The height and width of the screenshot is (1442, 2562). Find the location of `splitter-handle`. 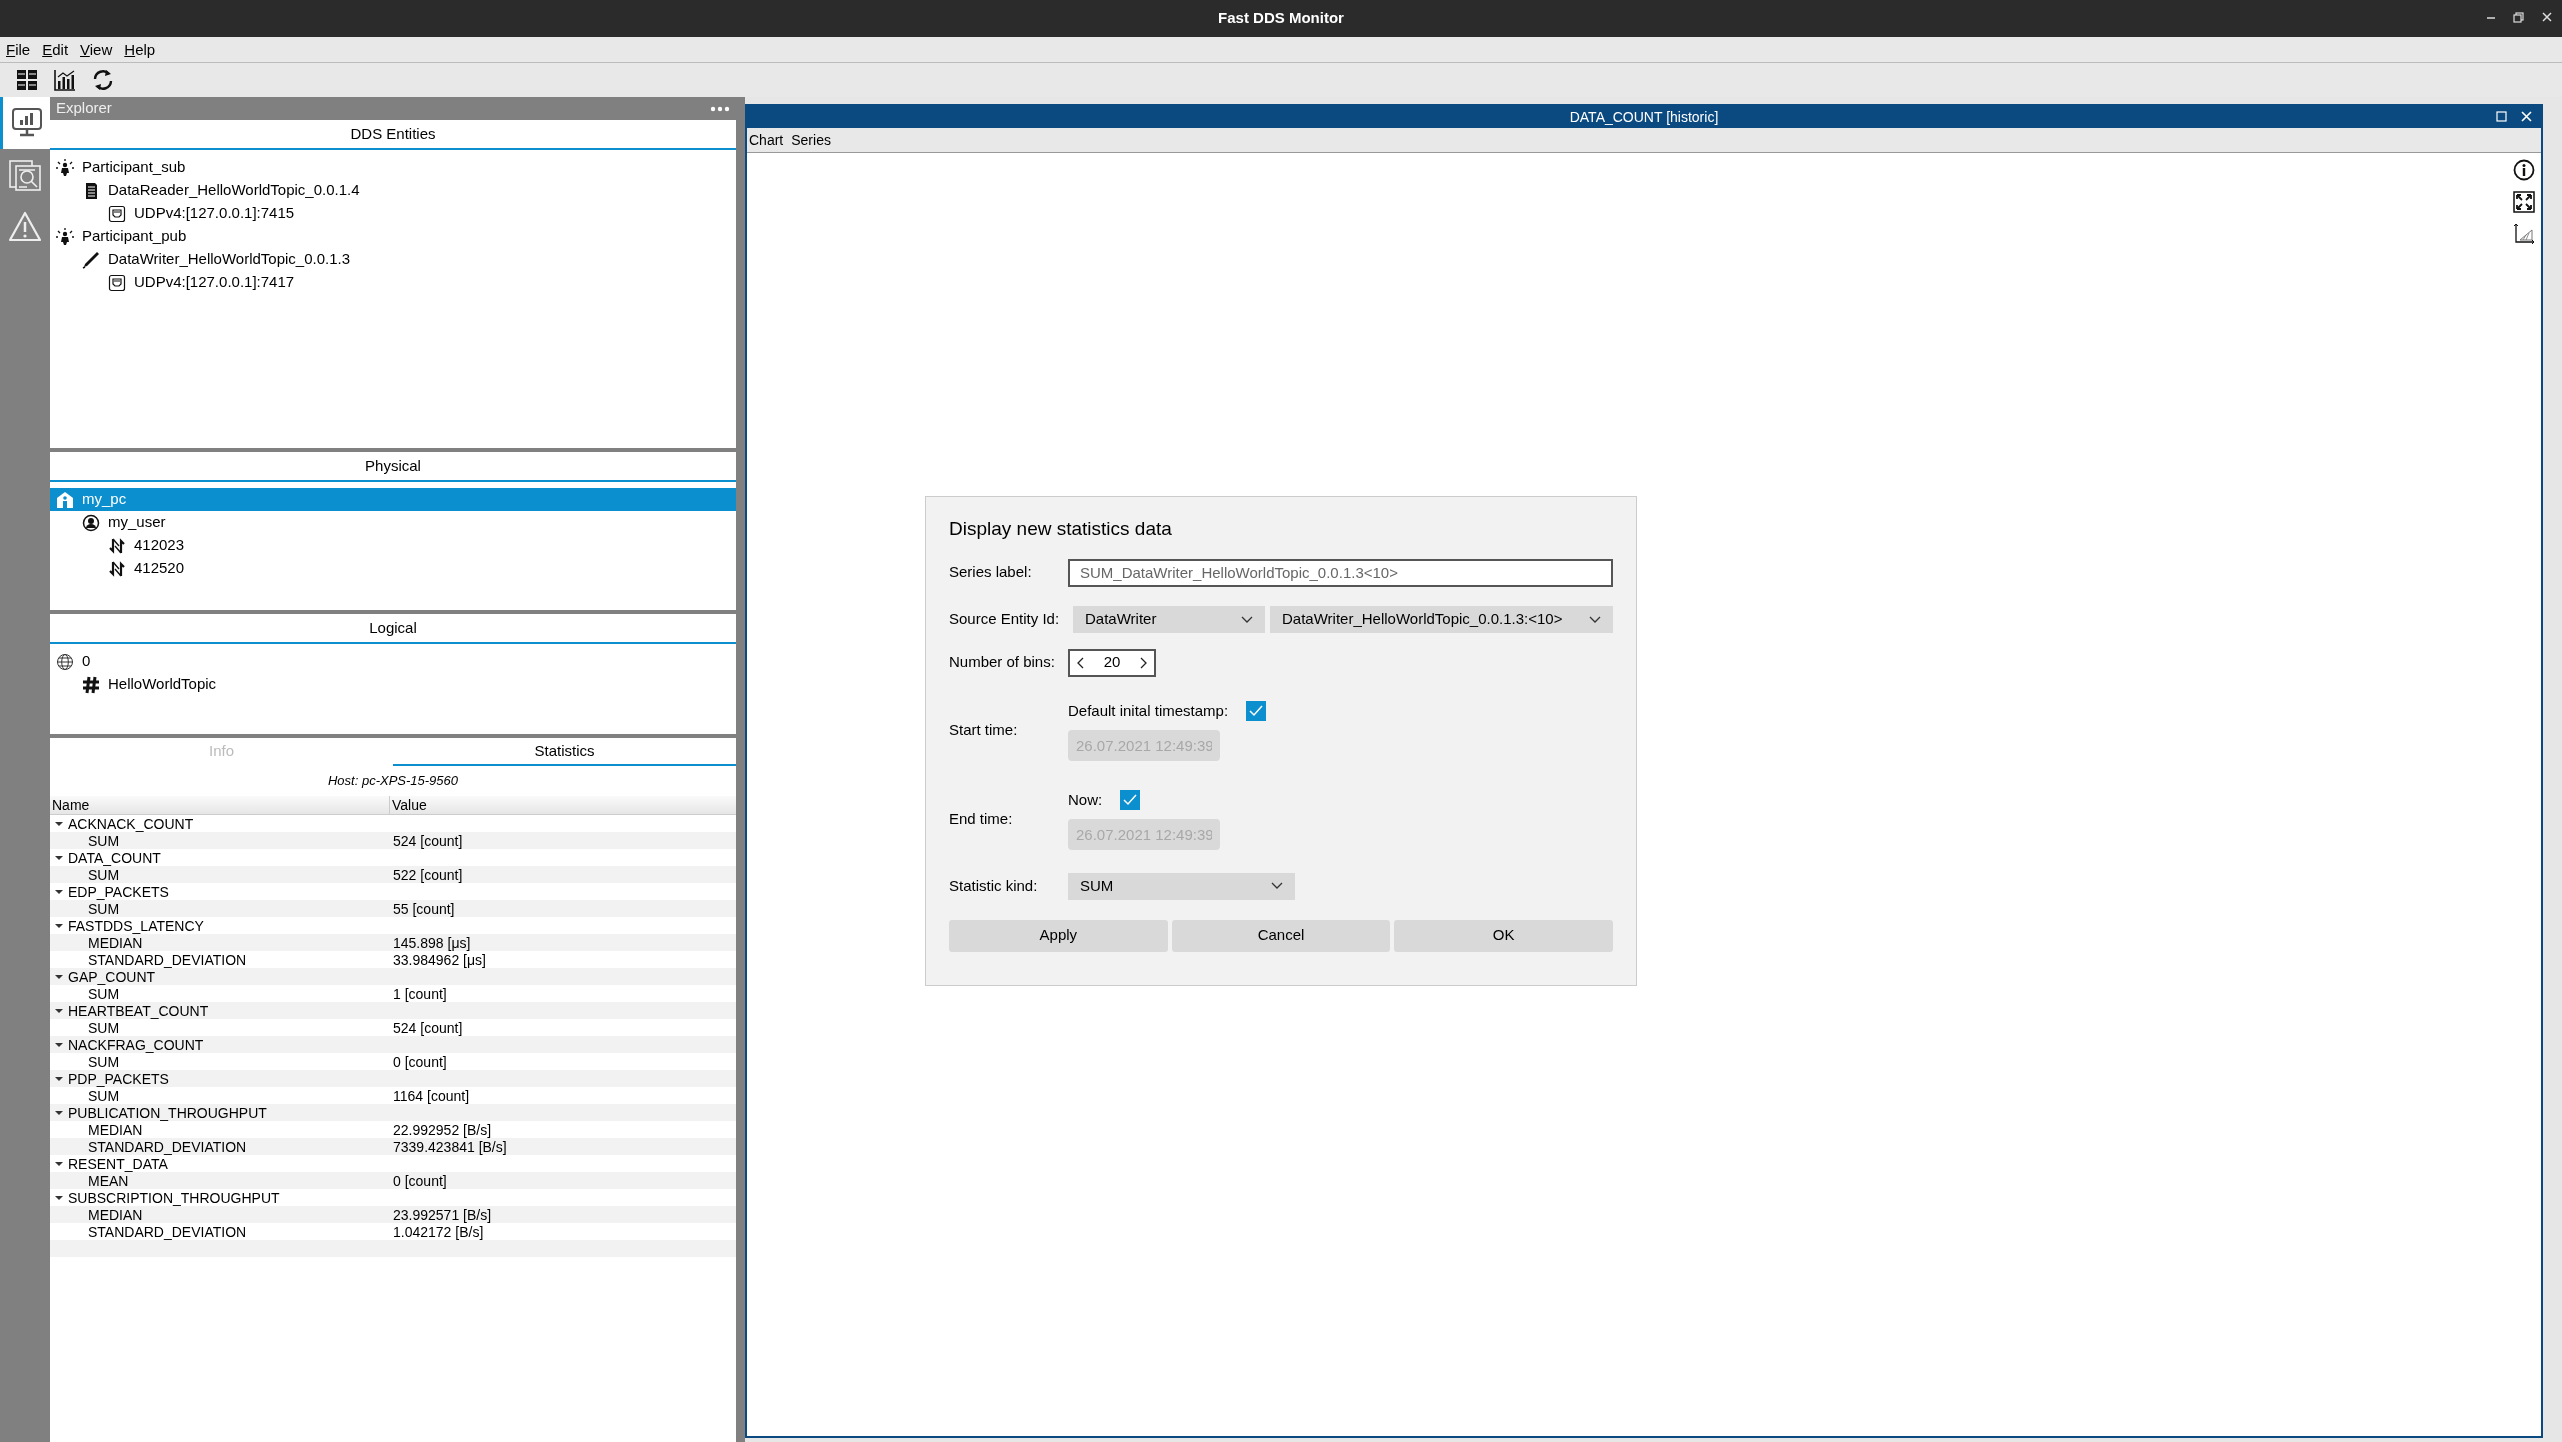

splitter-handle is located at coordinates (740, 769).